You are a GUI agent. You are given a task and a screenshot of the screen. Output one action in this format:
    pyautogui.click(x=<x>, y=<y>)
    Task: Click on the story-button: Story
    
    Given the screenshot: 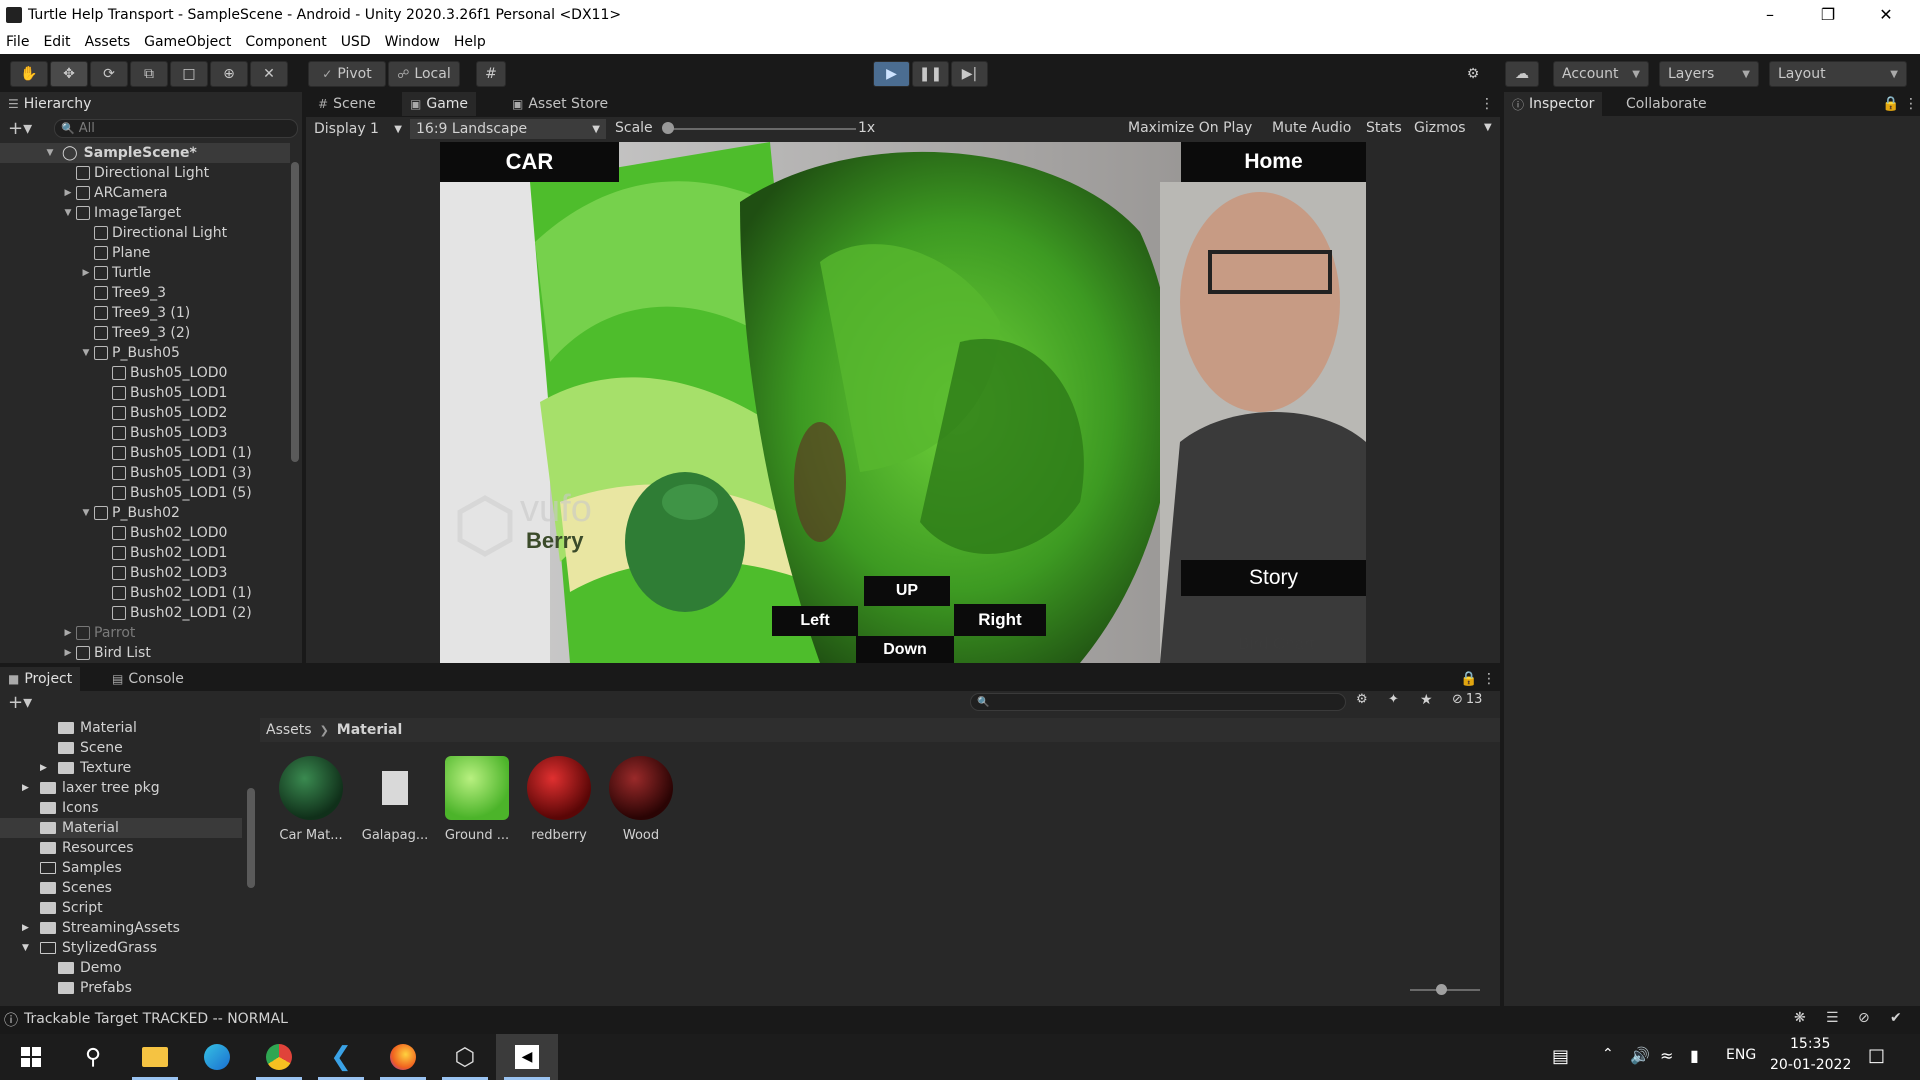 What is the action you would take?
    pyautogui.click(x=1273, y=578)
    